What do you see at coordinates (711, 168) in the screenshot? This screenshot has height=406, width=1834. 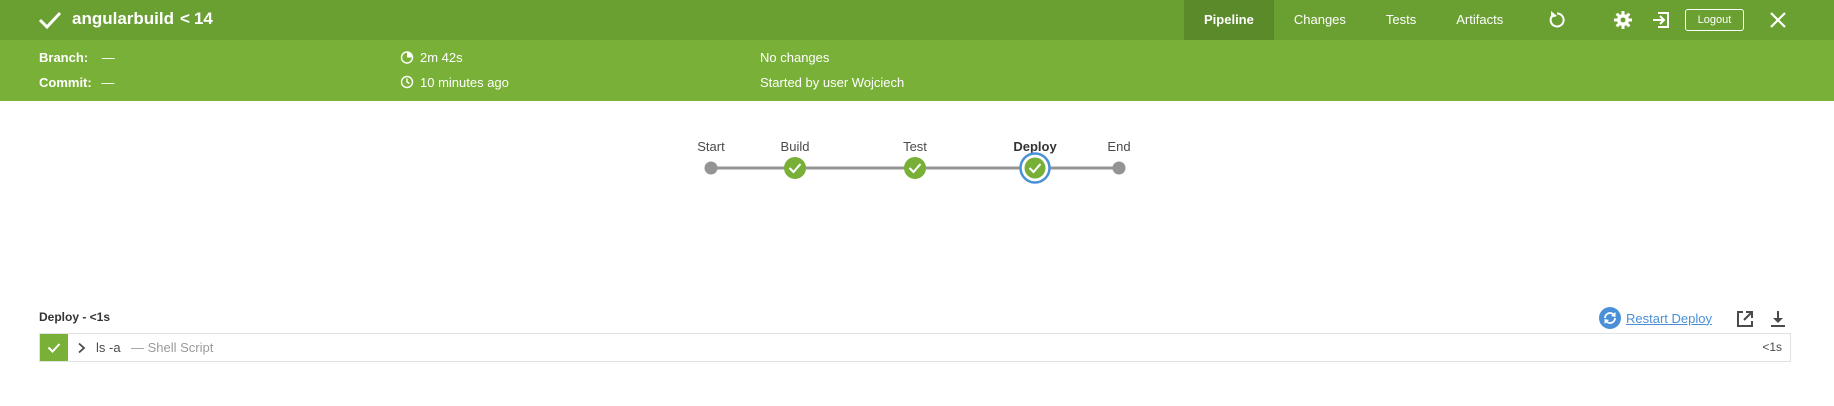 I see `stage-node-start` at bounding box center [711, 168].